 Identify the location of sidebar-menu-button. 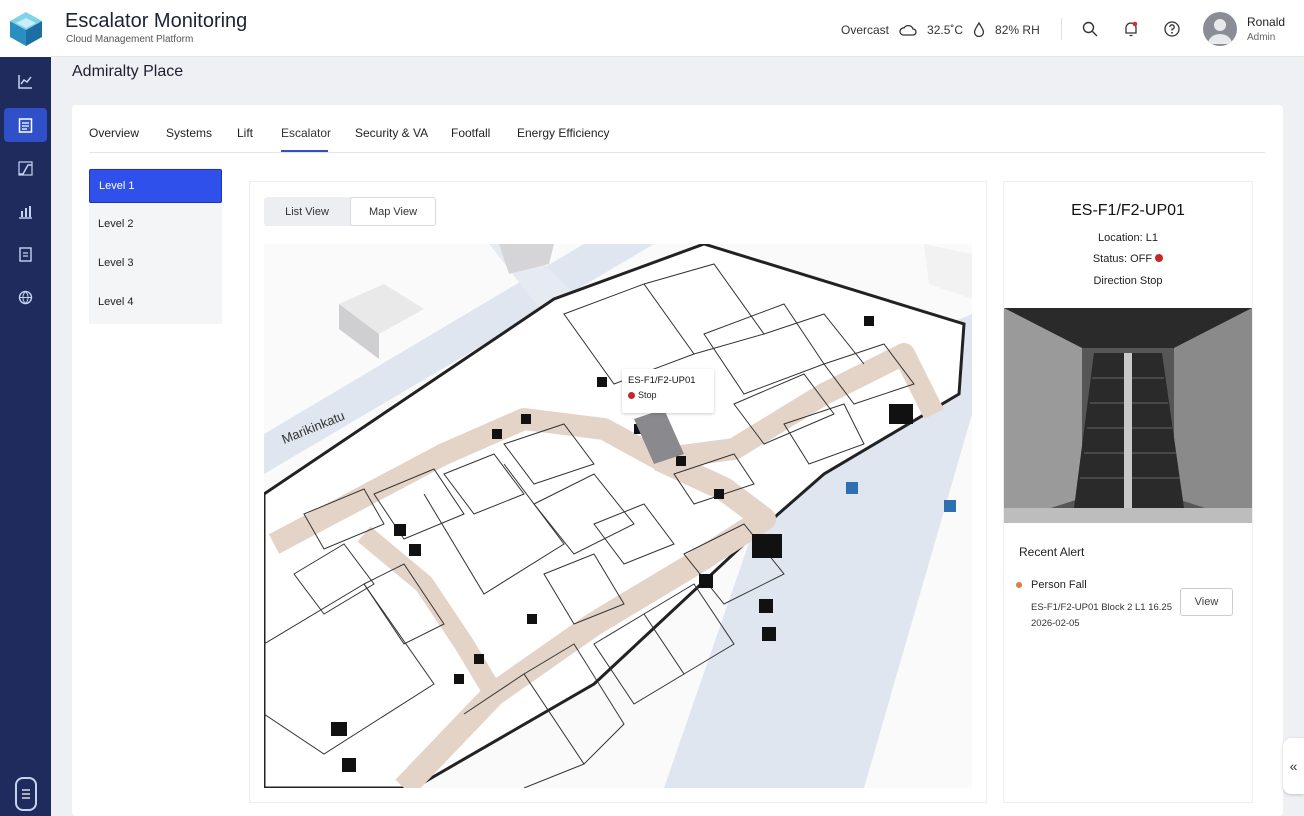
(26, 794).